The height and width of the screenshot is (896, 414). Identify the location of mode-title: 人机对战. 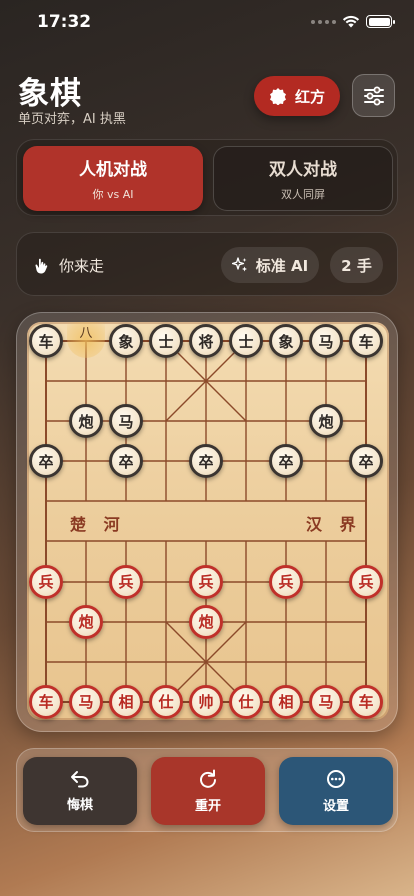
(113, 170).